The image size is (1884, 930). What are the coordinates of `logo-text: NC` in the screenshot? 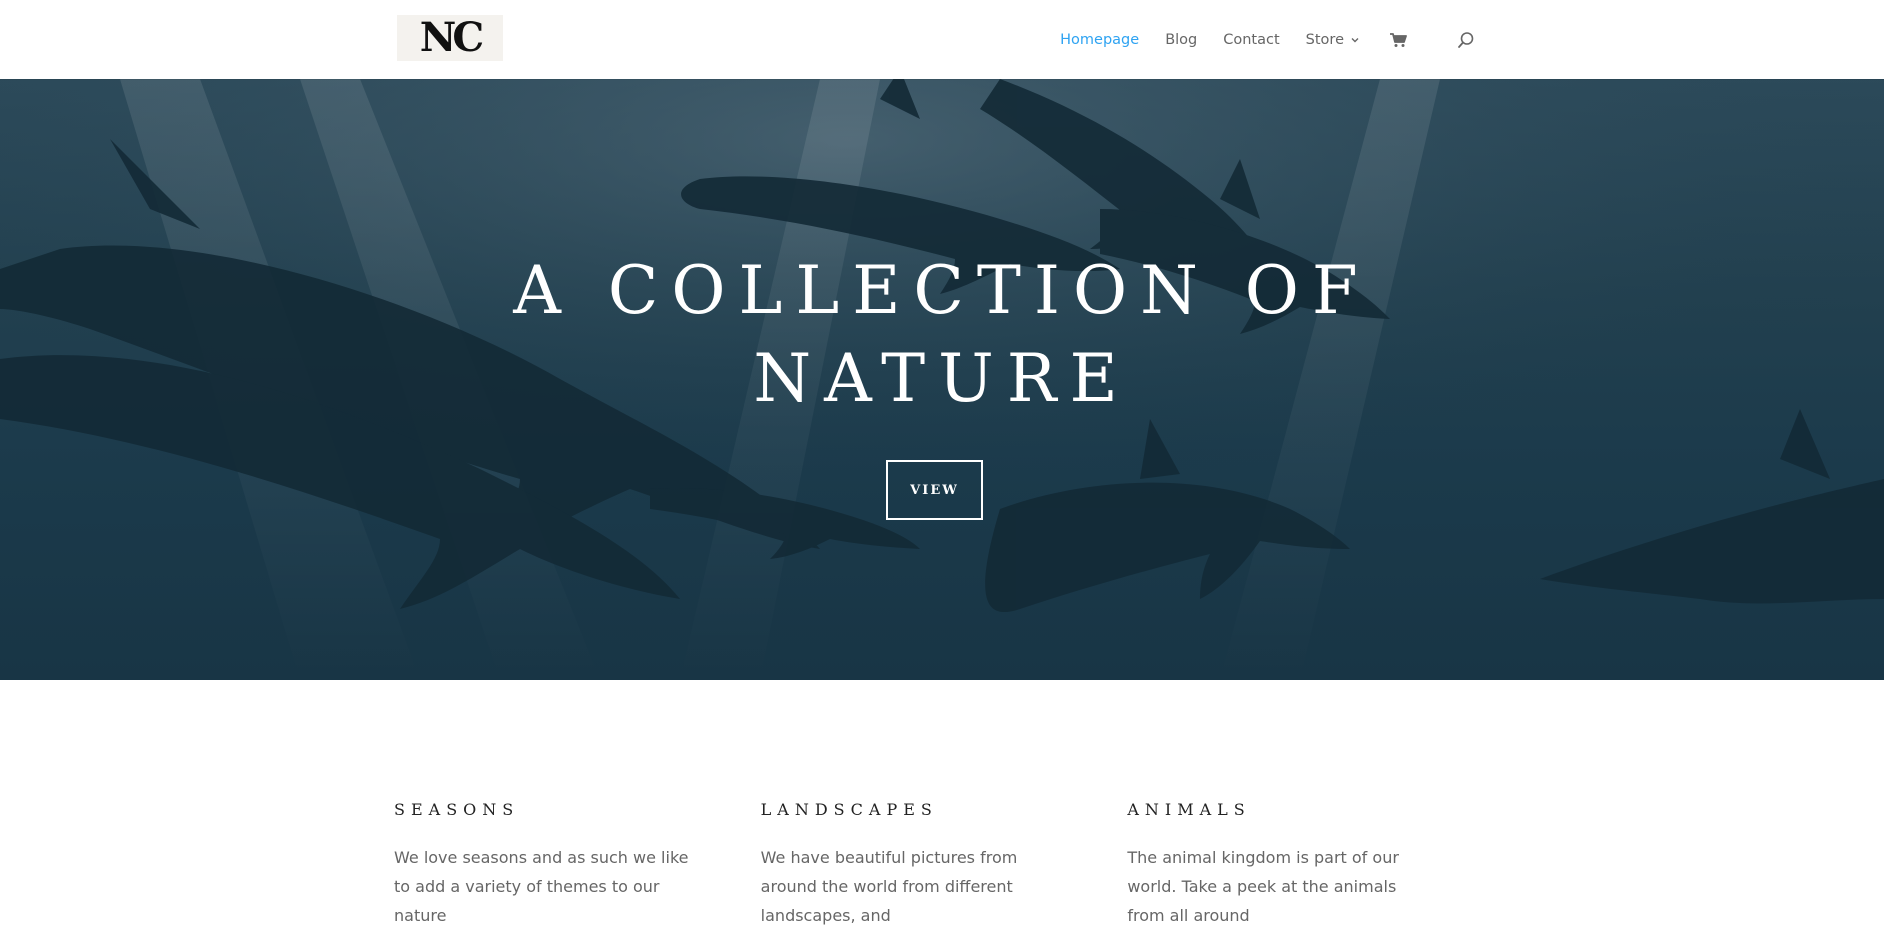 It's located at (451, 37).